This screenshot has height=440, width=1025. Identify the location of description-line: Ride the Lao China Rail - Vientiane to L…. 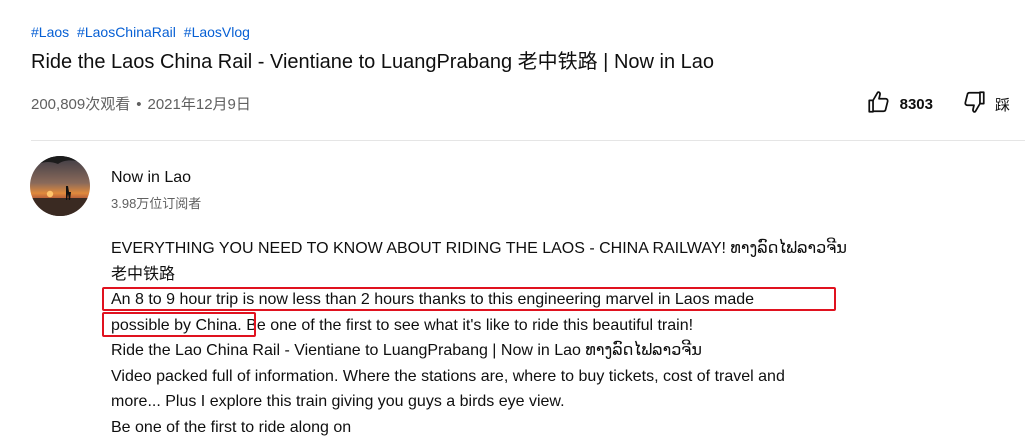
(491, 351).